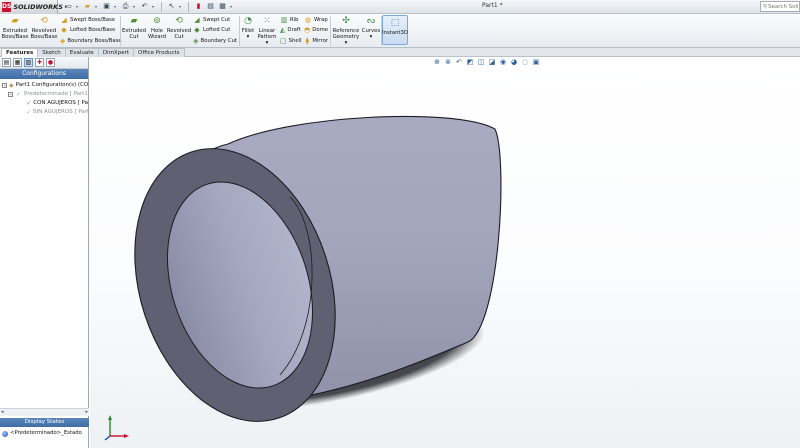 This screenshot has height=448, width=800. I want to click on open-folder-icon: ▰, so click(87, 6).